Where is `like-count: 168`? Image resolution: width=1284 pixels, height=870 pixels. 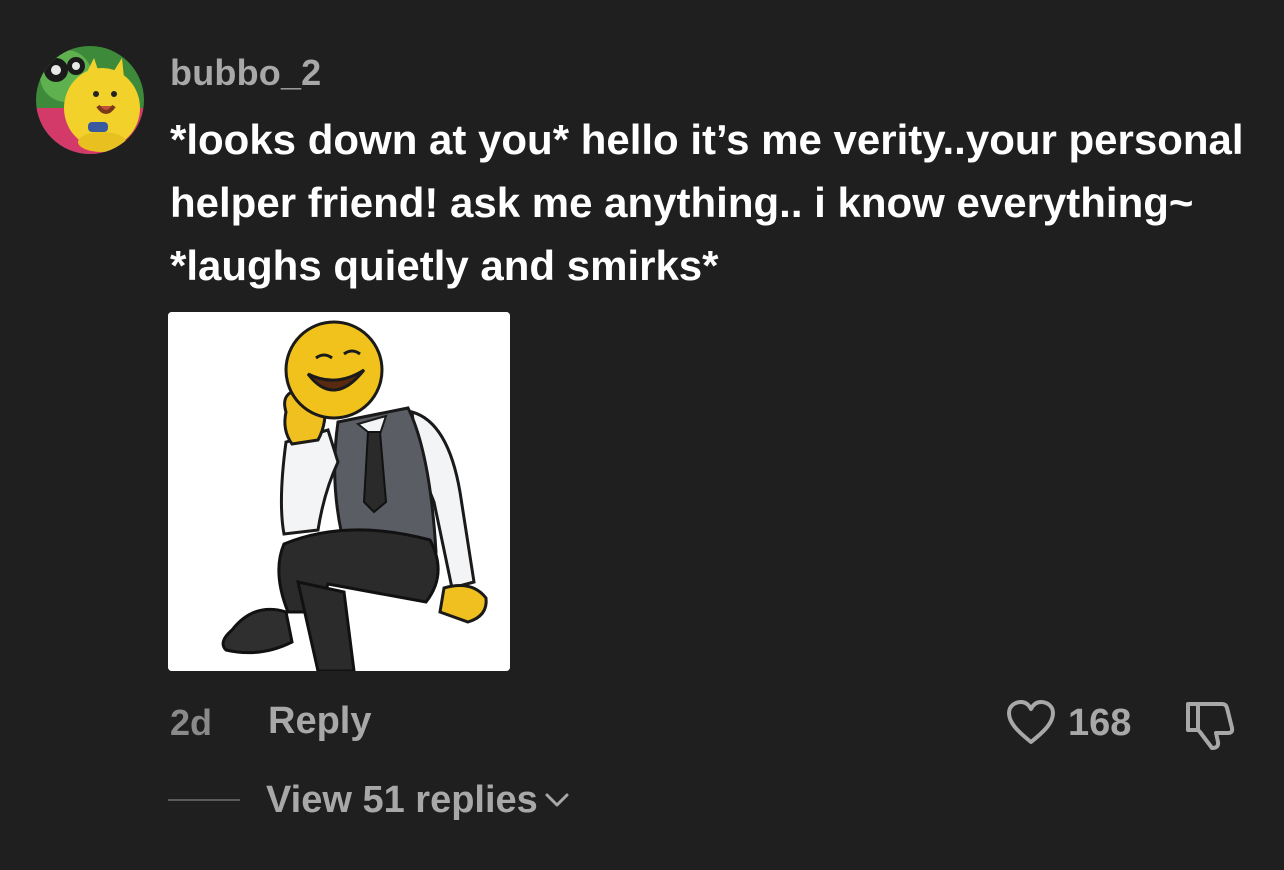 like-count: 168 is located at coordinates (1100, 722).